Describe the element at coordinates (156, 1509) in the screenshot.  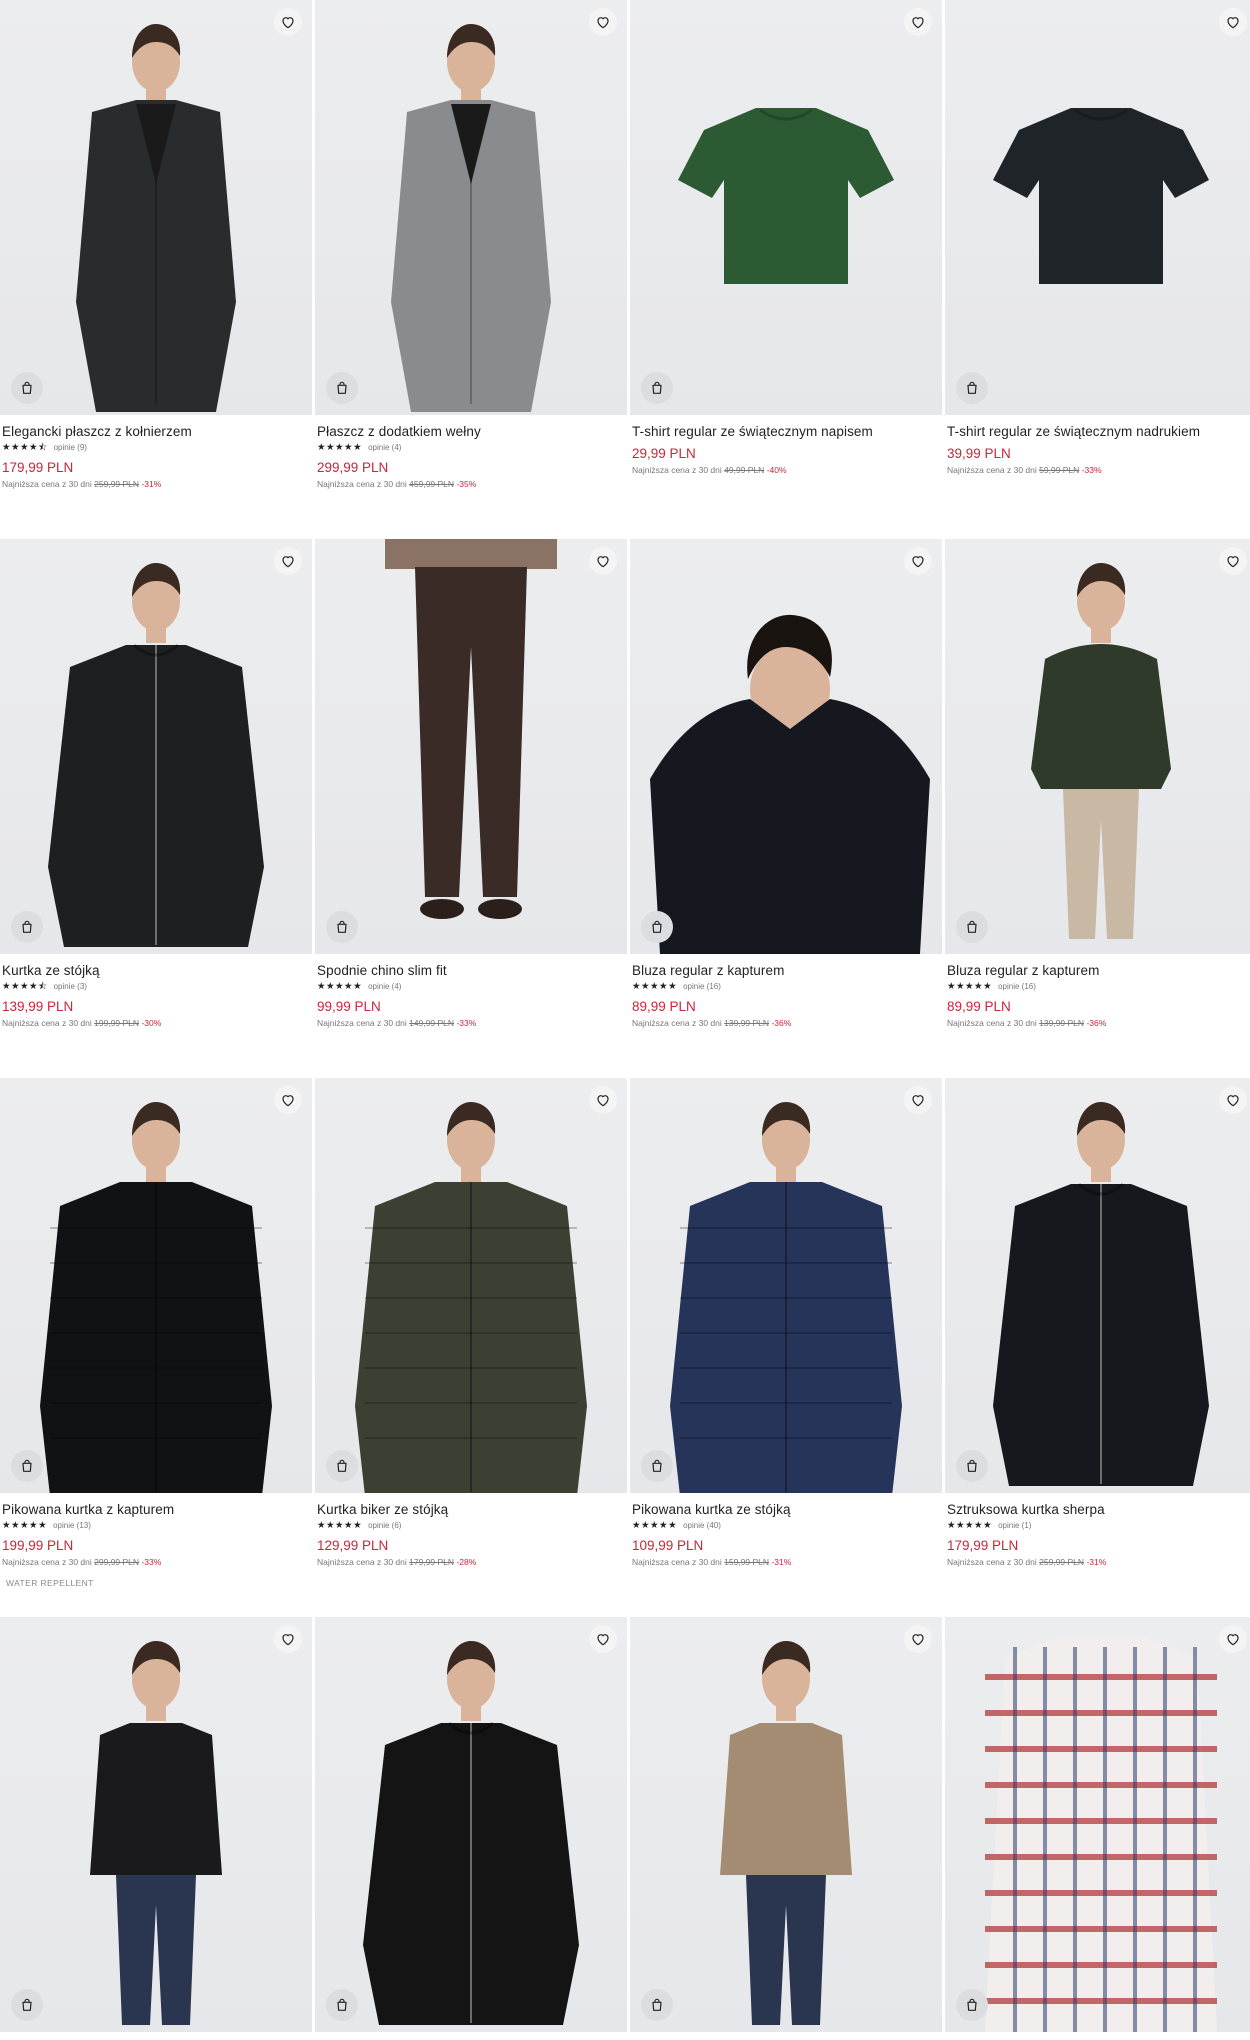
I see `product-title: Pikowana kurtka z kapturem` at that location.